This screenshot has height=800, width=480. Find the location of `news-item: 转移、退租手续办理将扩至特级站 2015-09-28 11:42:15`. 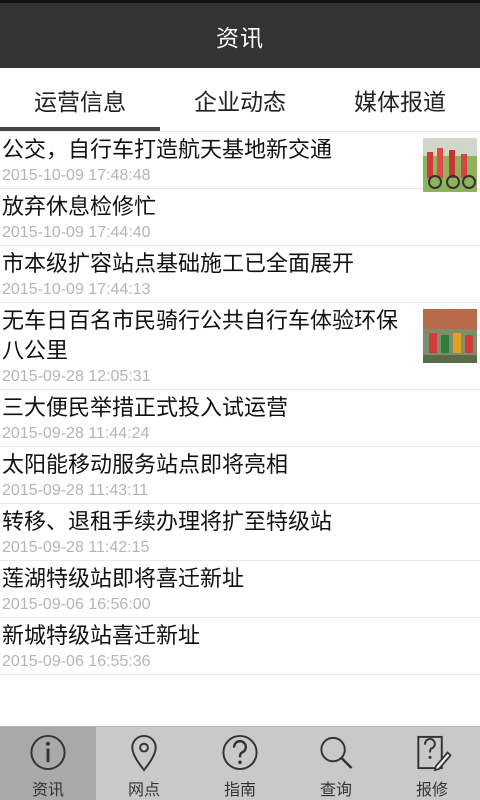

news-item: 转移、退租手续办理将扩至特级站 2015-09-28 11:42:15 is located at coordinates (240, 532).